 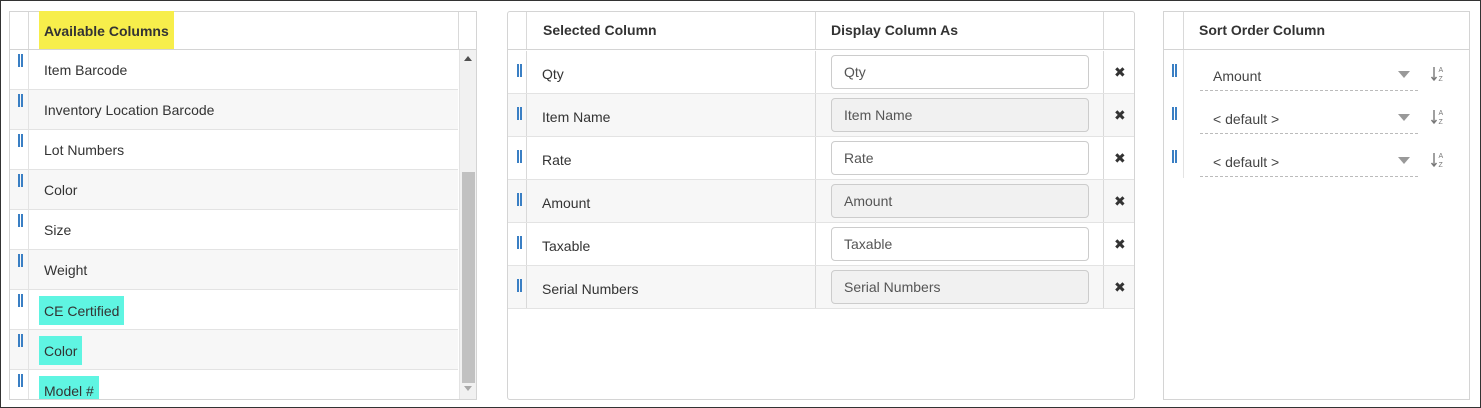 I want to click on available-column-item: Inventory Location Barcode, so click(x=234, y=110).